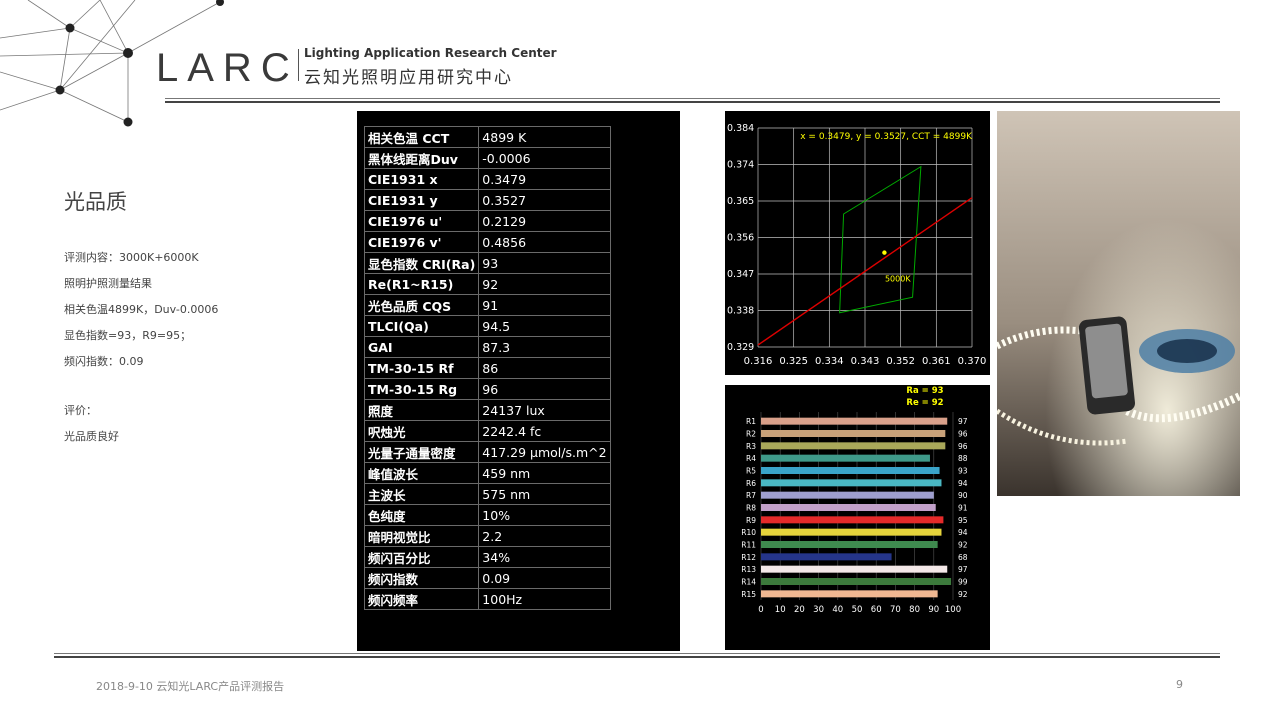 This screenshot has height=715, width=1280. Describe the element at coordinates (141, 309) in the screenshot. I see `note-cct-duv: 相关色温4899K，Duv-0.0006` at that location.